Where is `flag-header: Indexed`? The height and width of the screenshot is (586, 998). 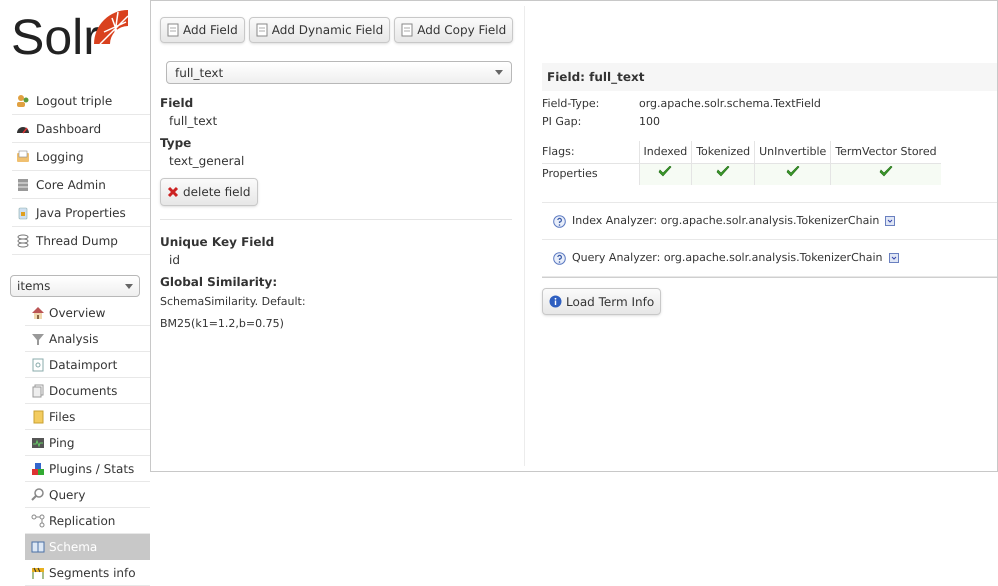 flag-header: Indexed is located at coordinates (665, 152).